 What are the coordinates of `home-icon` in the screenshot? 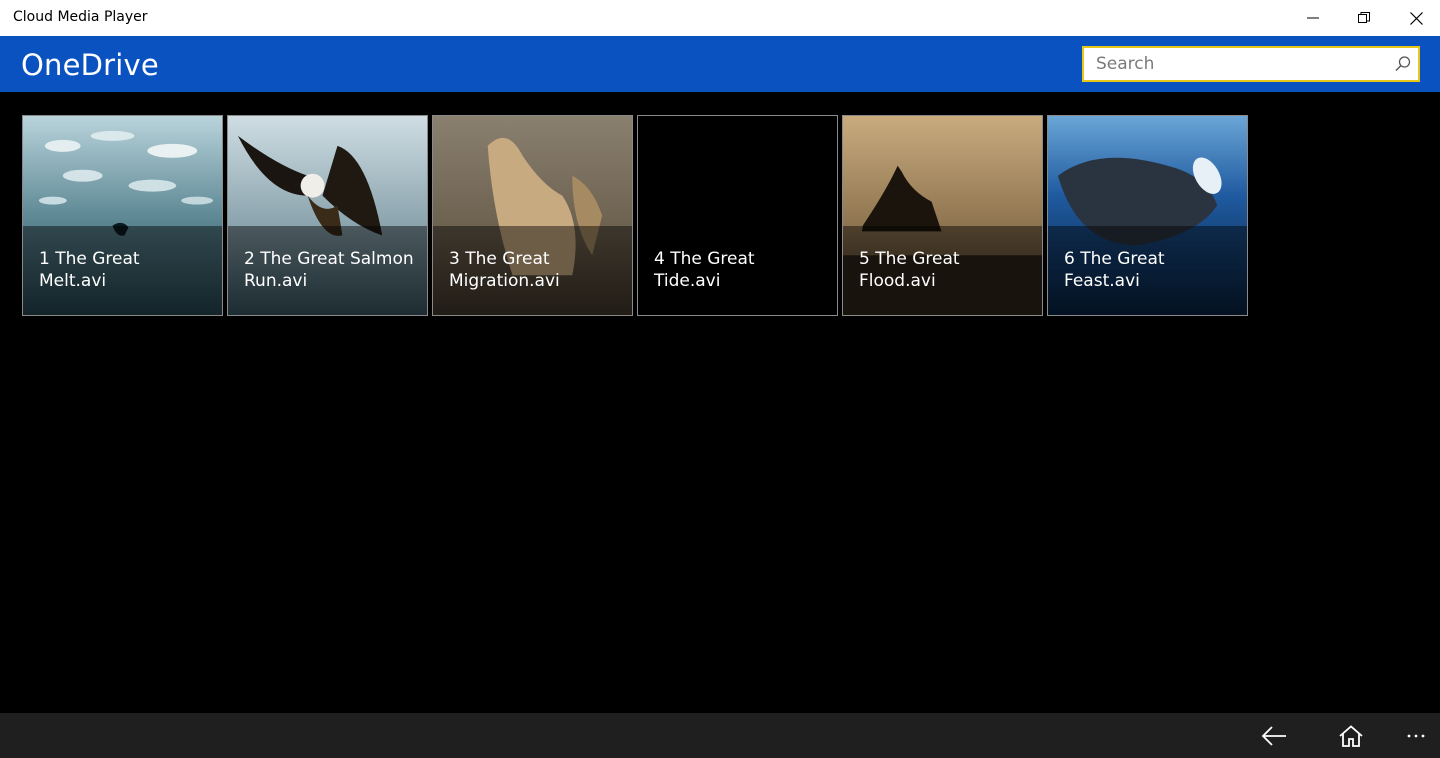 It's located at (1351, 735).